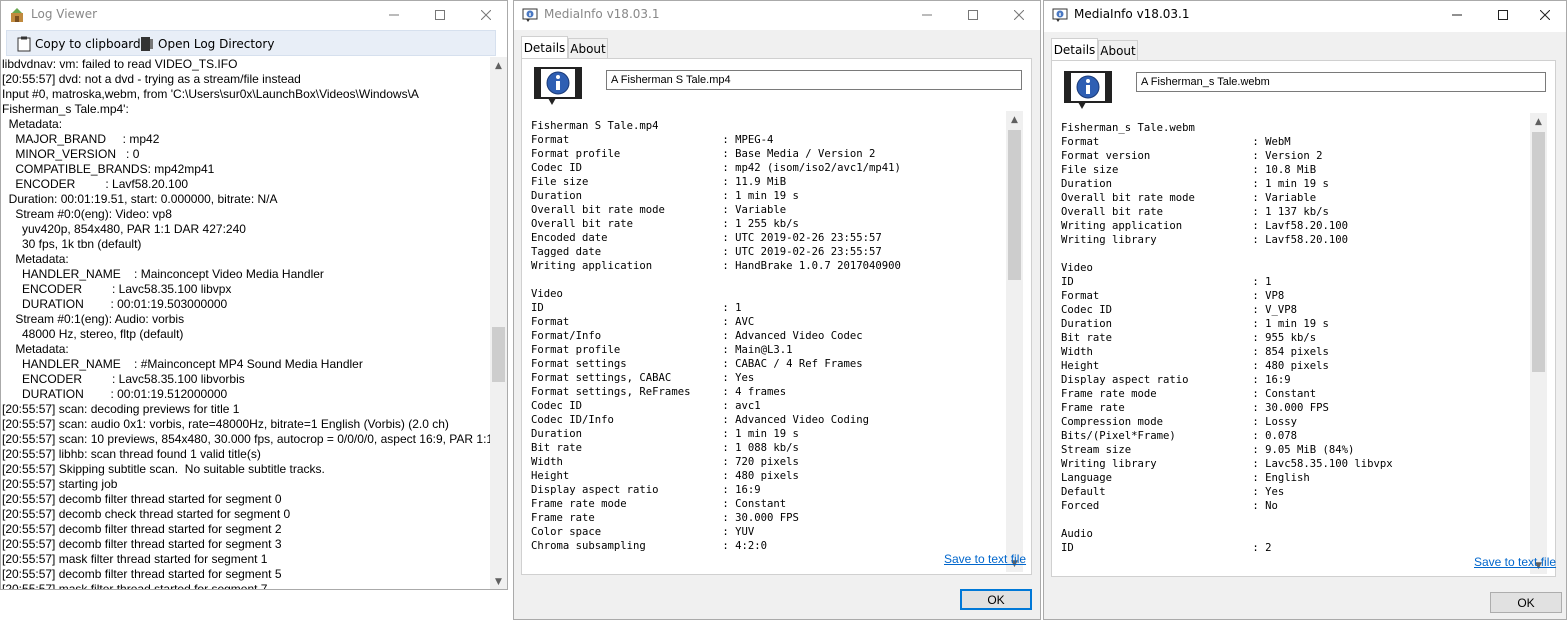  I want to click on info-line: Forced : No, so click(1169, 506).